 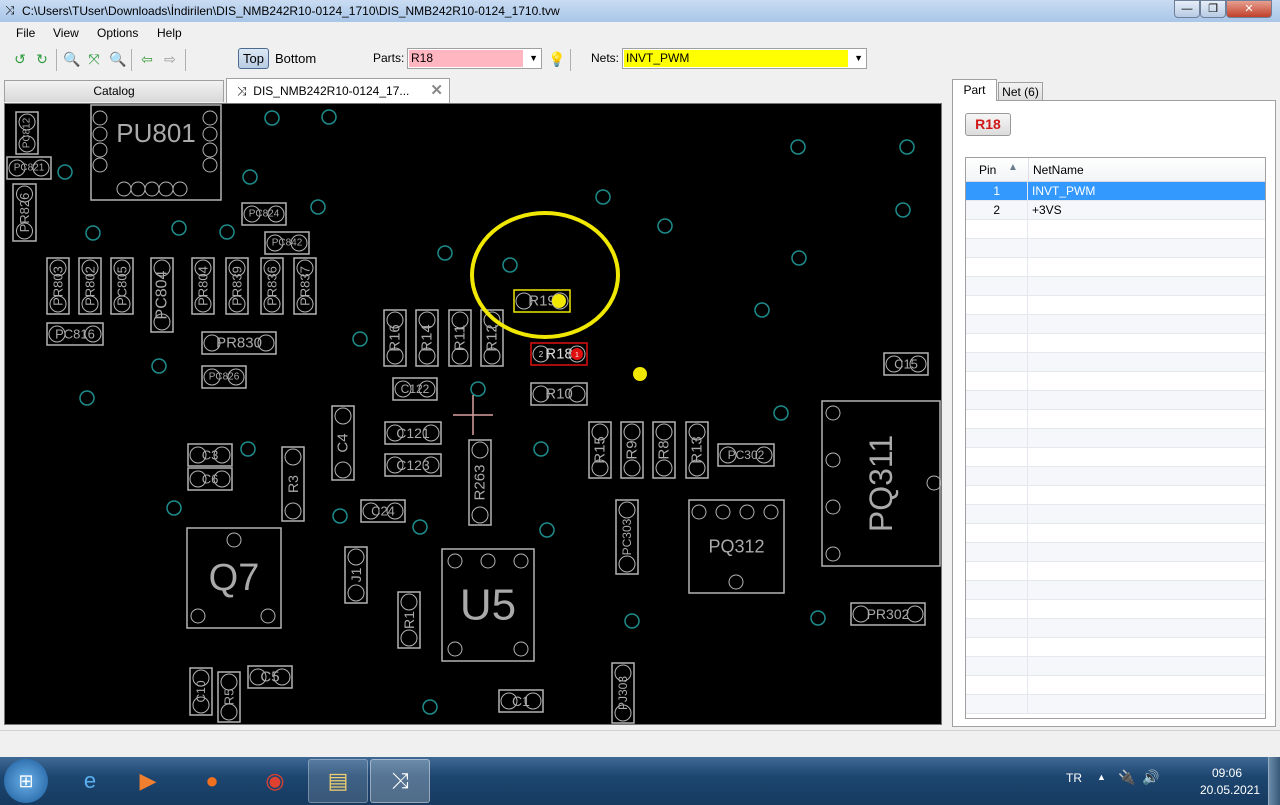 I want to click on rotate-right-icon: ↻, so click(x=42, y=59).